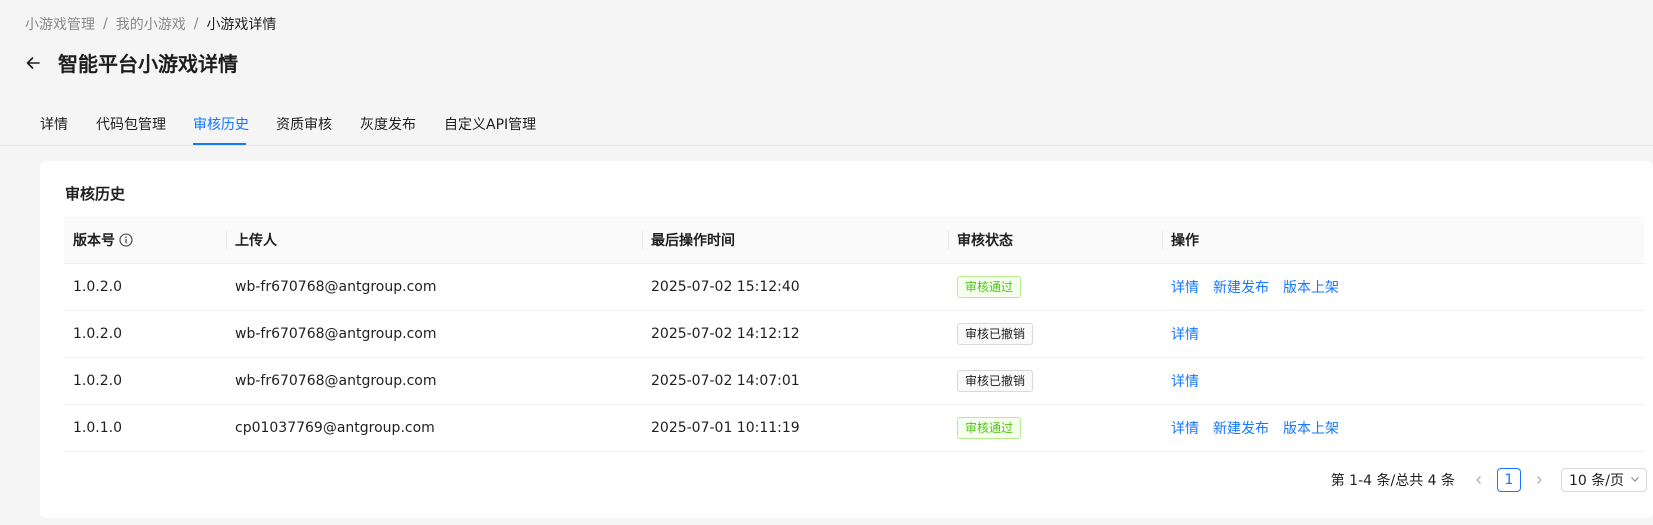 The width and height of the screenshot is (1653, 525). What do you see at coordinates (145, 240) in the screenshot?
I see `column-header-version: 版本号` at bounding box center [145, 240].